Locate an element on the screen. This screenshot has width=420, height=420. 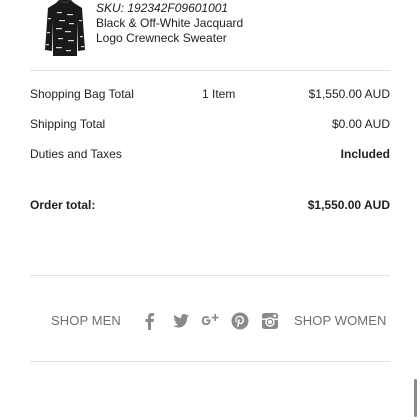
product-name-line-2: Logo Crewneck Sweater is located at coordinates (169, 38).